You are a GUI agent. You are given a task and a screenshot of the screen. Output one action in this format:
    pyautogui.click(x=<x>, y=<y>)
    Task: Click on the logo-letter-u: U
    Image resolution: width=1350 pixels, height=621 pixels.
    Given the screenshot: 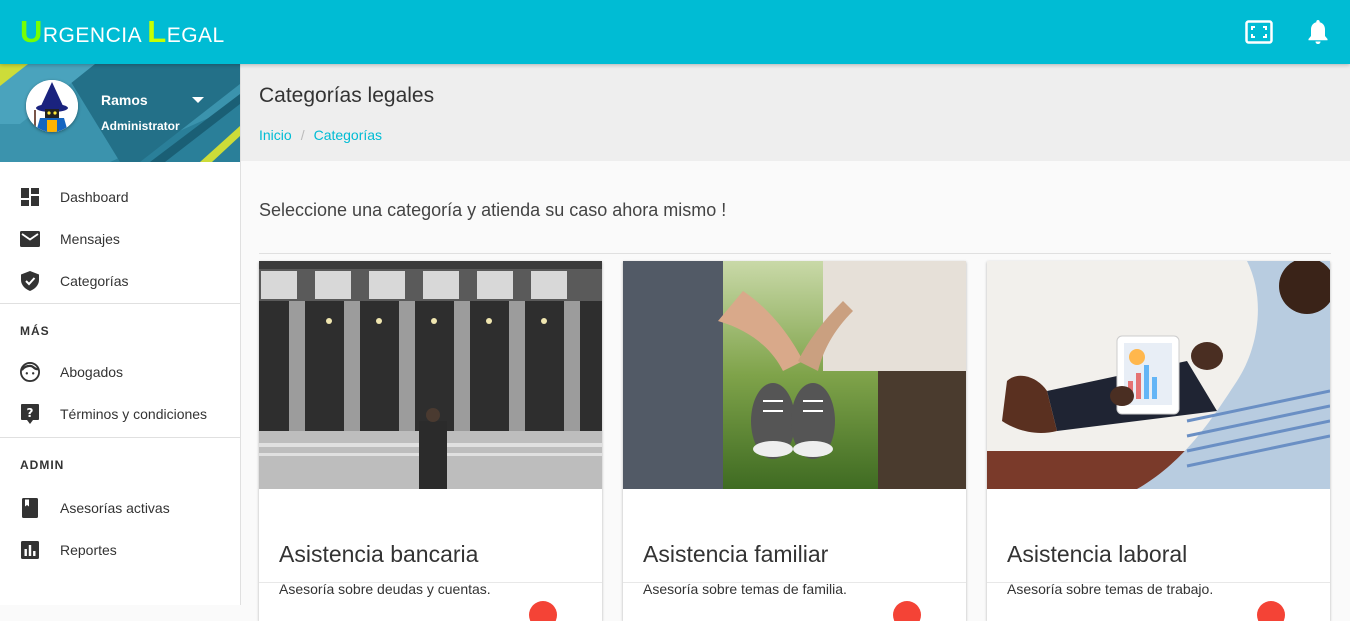 What is the action you would take?
    pyautogui.click(x=31, y=31)
    